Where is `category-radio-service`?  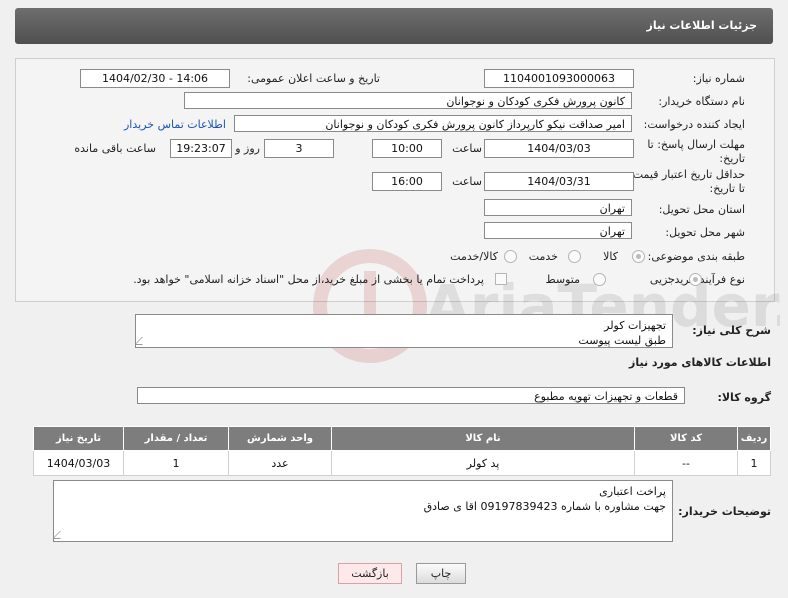
category-radio-service is located at coordinates (574, 256).